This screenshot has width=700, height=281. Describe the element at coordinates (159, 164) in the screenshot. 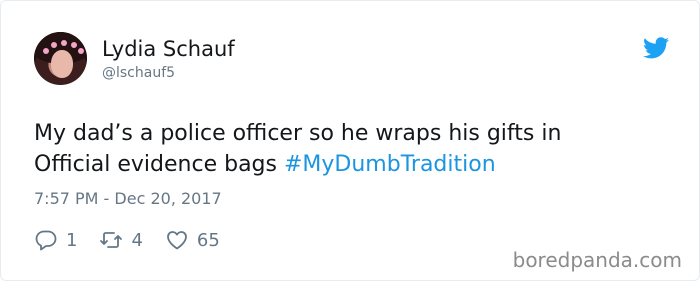

I see `tweet-text-fragment: Official evidence bags` at that location.